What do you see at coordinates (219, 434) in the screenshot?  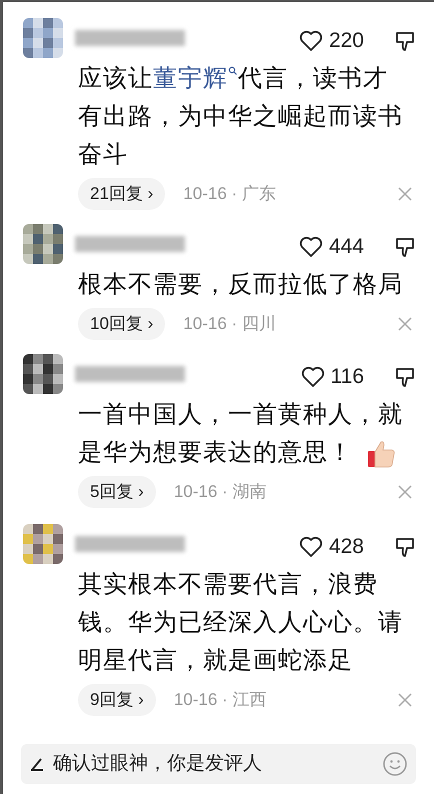 I see `comment-text: 一首中国人，一首黄种人，就是华为想要表达的意思！` at bounding box center [219, 434].